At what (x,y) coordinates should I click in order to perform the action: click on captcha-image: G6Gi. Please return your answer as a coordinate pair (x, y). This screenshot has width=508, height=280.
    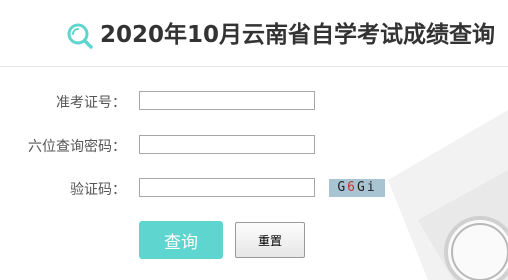
    Looking at the image, I should click on (357, 188).